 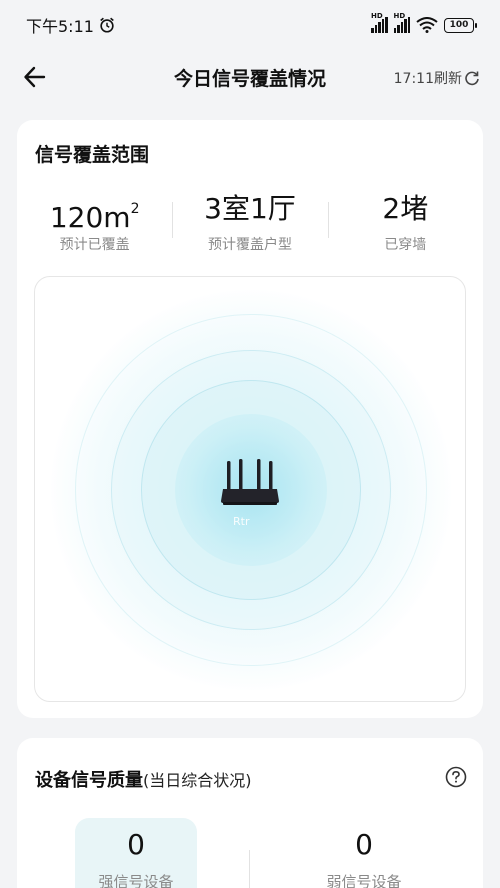 I want to click on router-icon, so click(x=250, y=482).